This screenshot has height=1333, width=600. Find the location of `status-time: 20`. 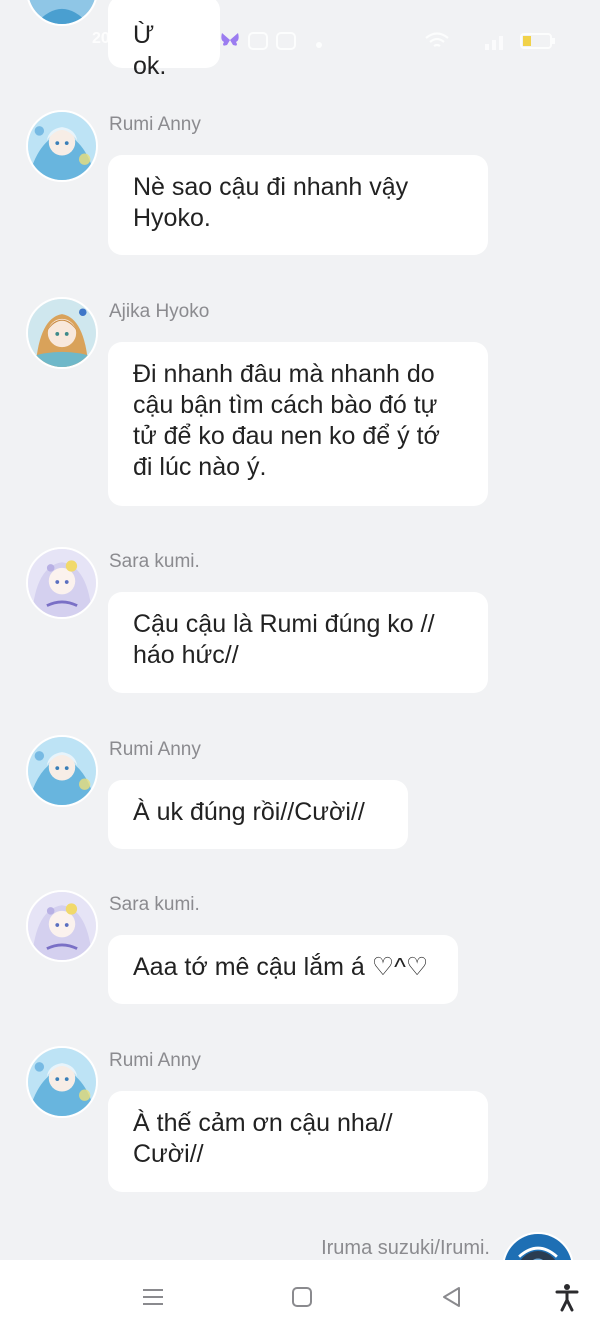

status-time: 20 is located at coordinates (101, 38).